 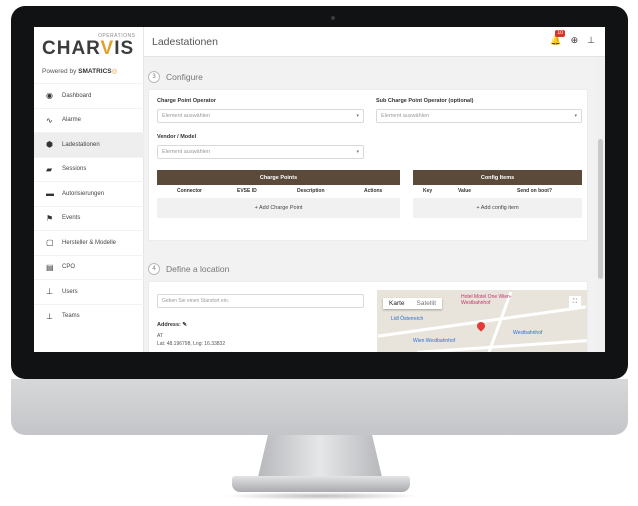 I want to click on sub-cpo-placeholder: Element auswählen, so click(x=405, y=116).